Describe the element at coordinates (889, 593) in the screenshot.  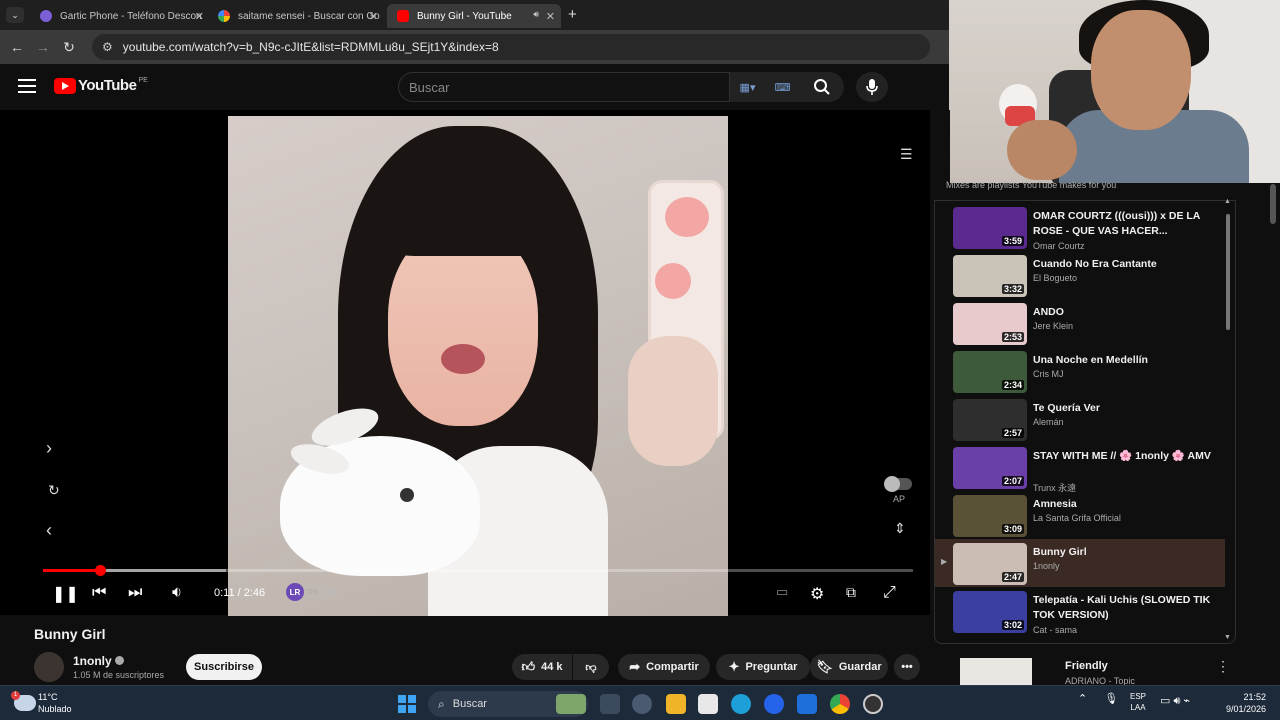
I see `fullscreen-icon: ⤢` at that location.